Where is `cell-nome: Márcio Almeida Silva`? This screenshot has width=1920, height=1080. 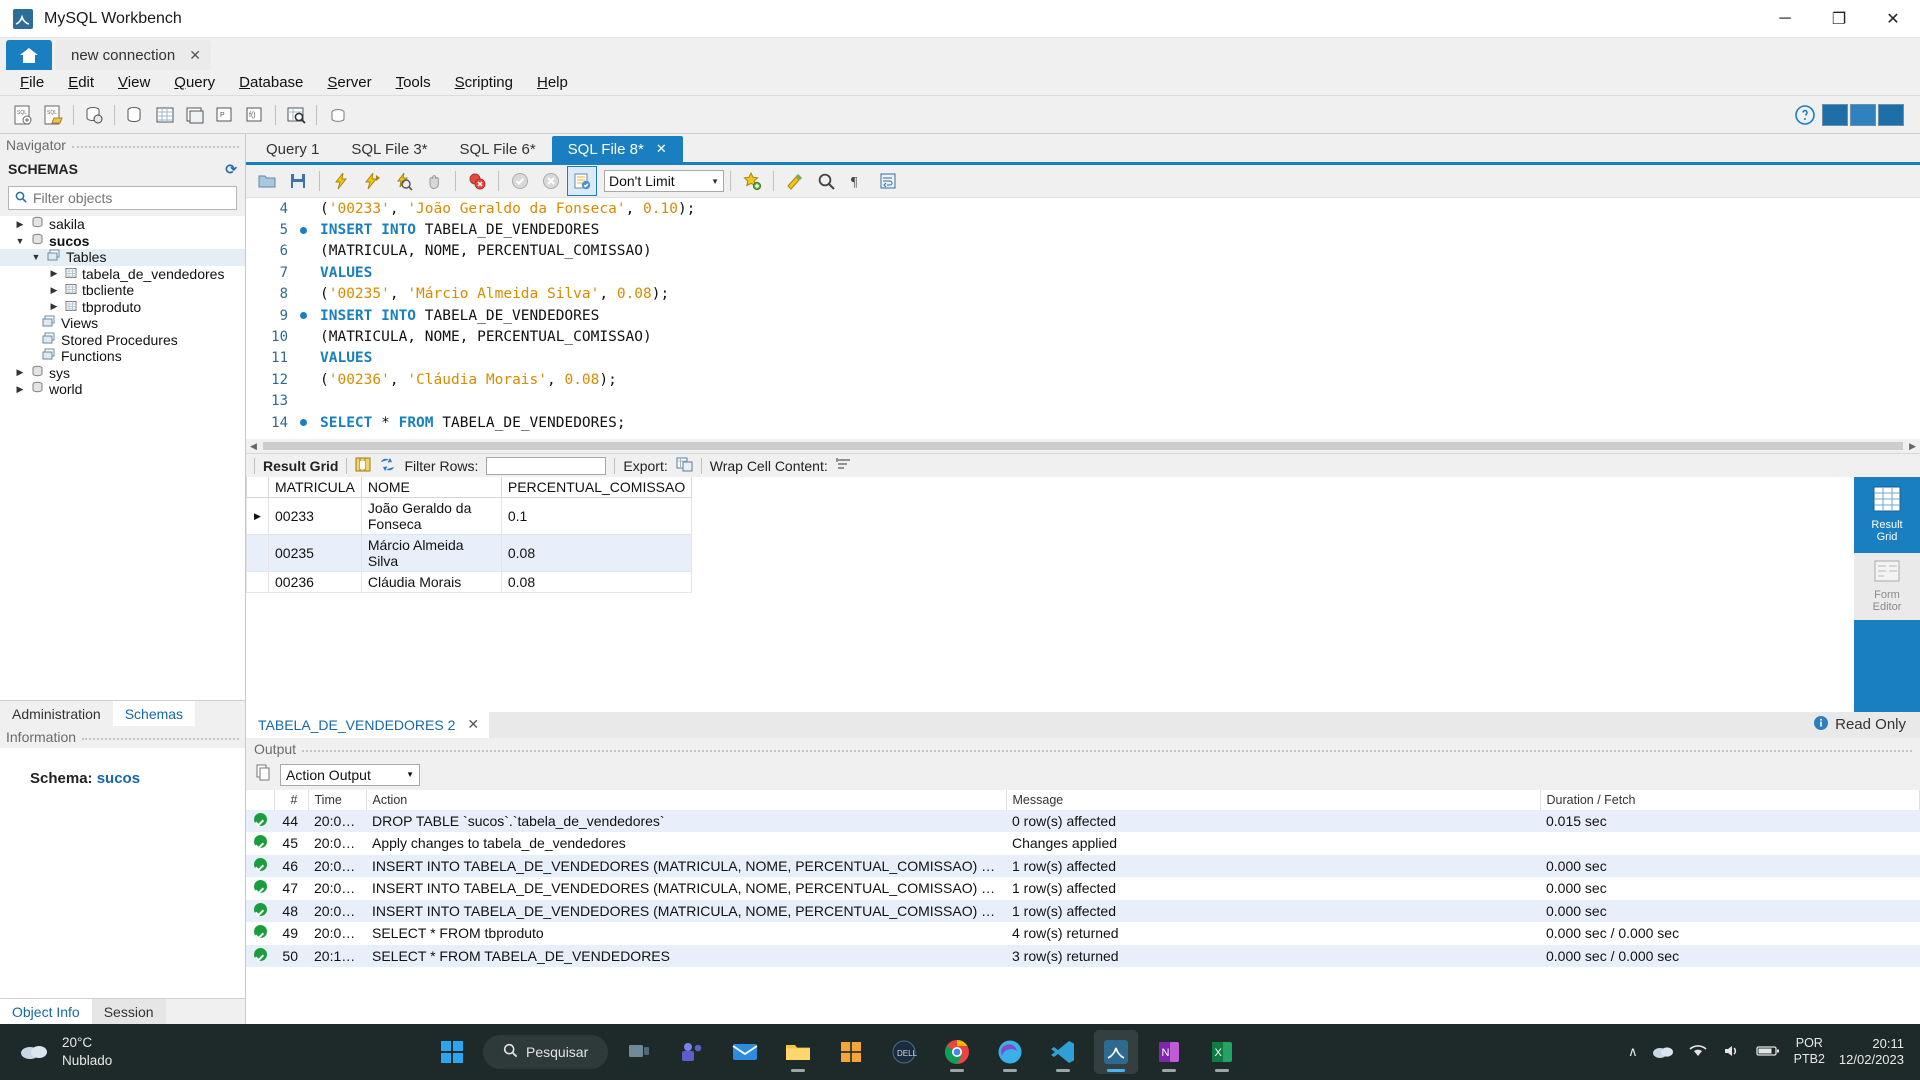 cell-nome: Márcio Almeida Silva is located at coordinates (431, 553).